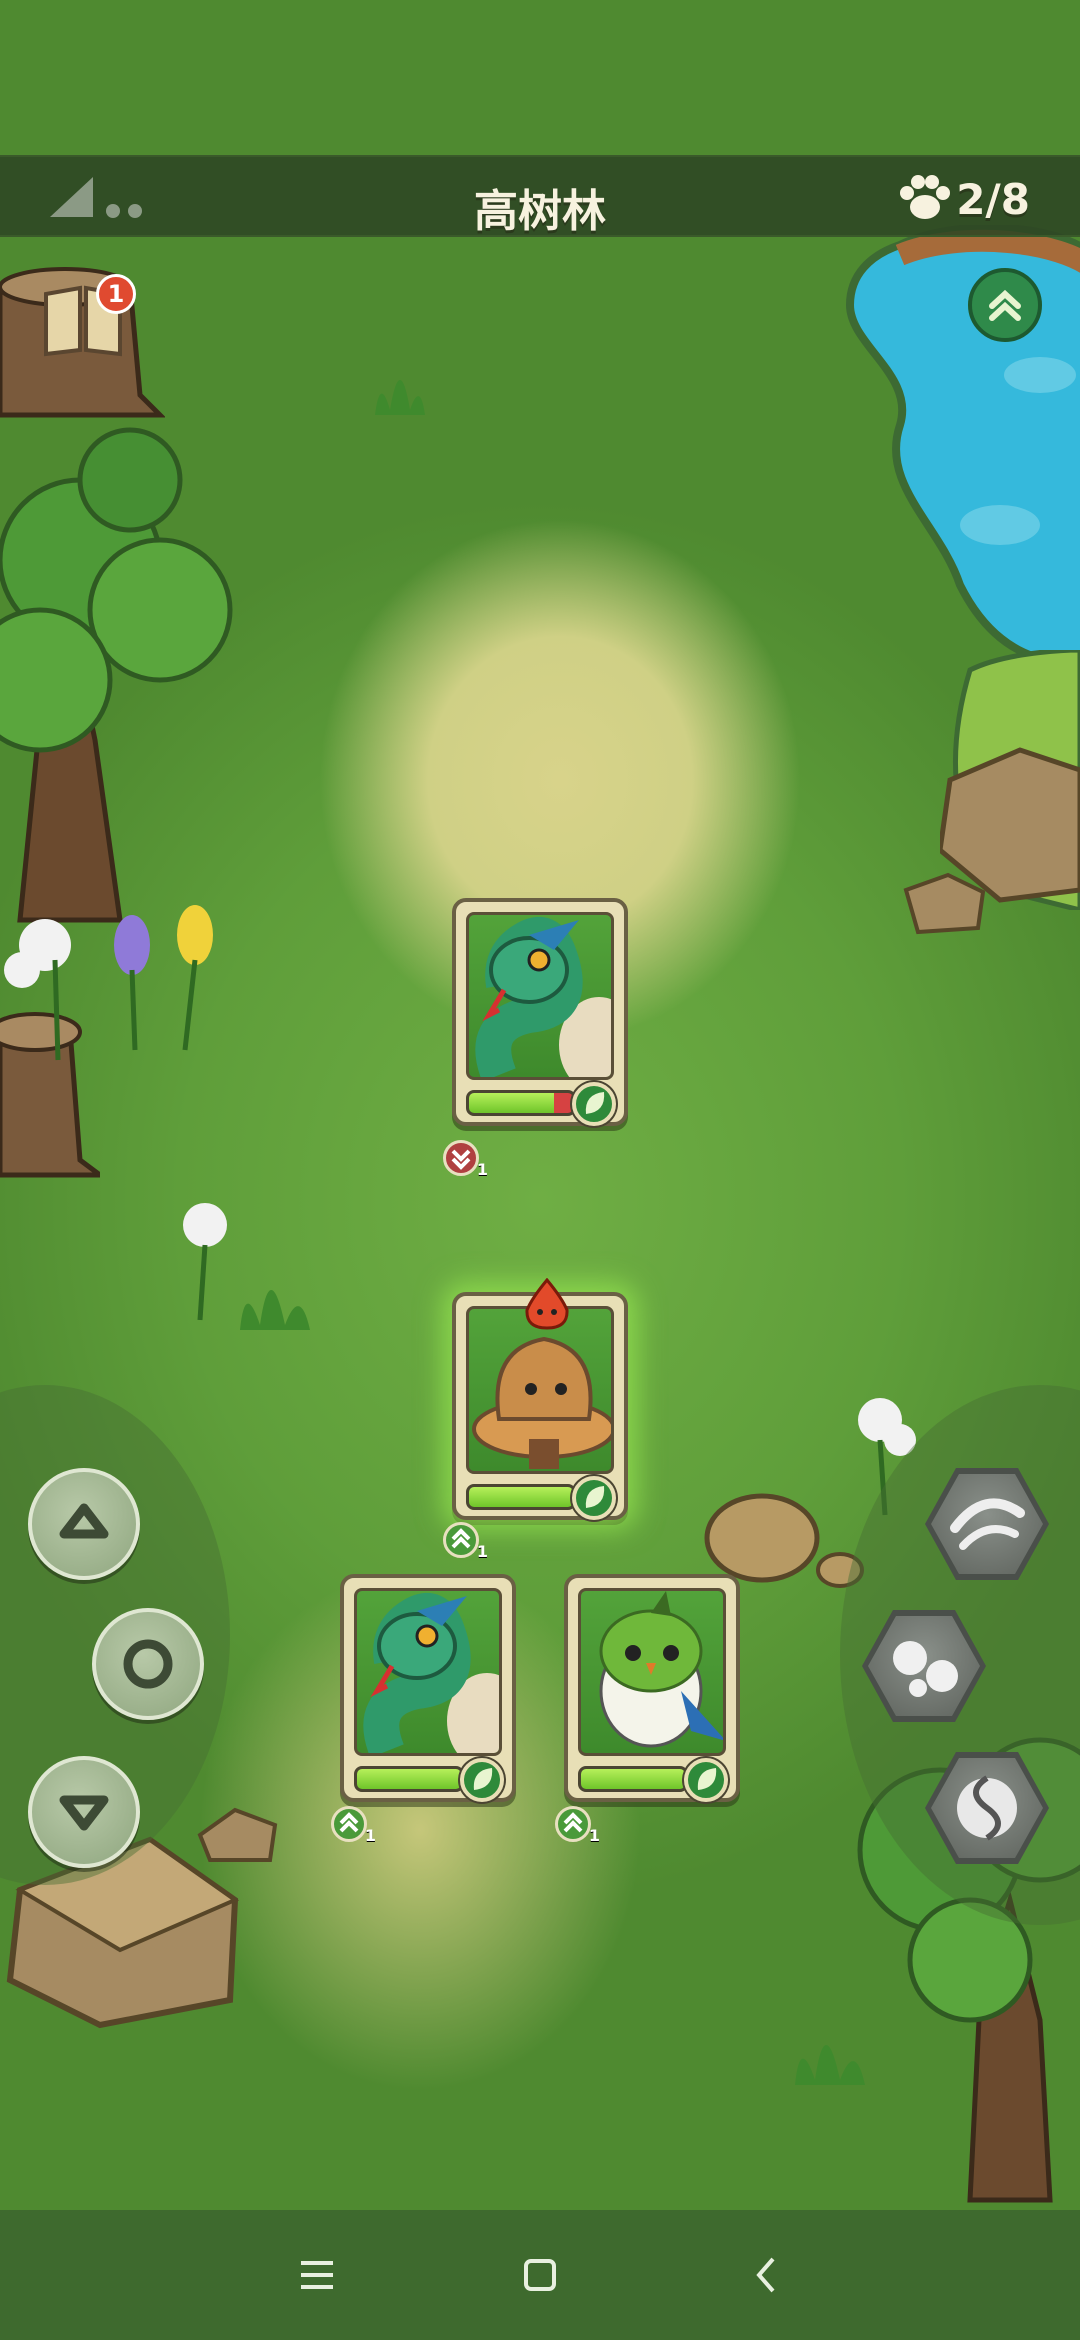  Describe the element at coordinates (116, 294) in the screenshot. I see `notification-badge: 1` at that location.